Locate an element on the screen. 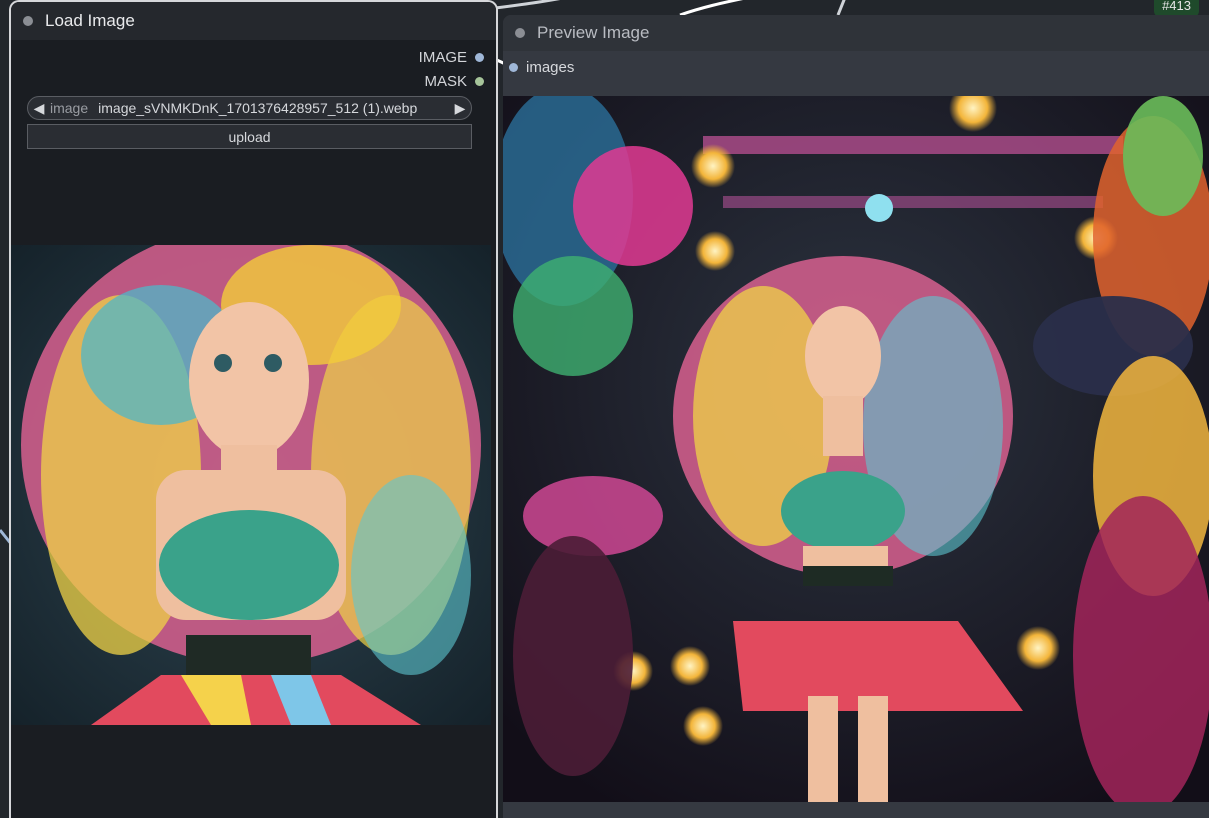 The height and width of the screenshot is (818, 1209). input-slot-icon is located at coordinates (513, 67).